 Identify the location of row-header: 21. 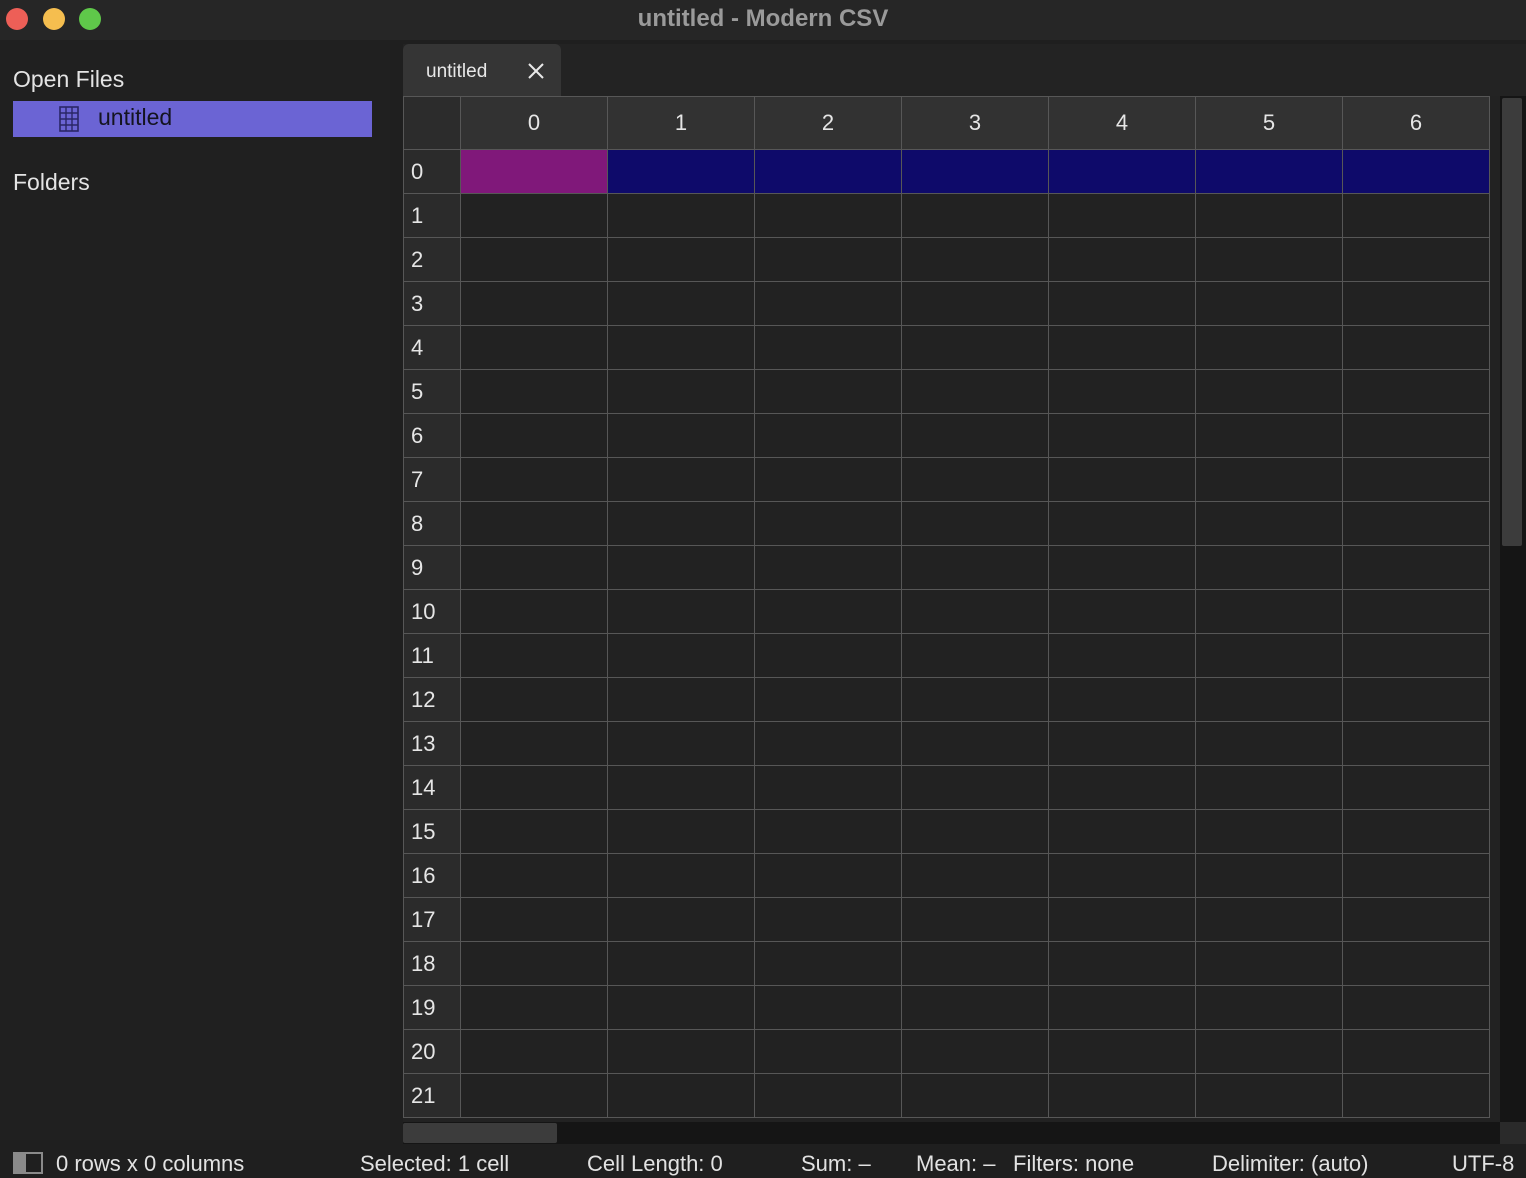
(432, 1095).